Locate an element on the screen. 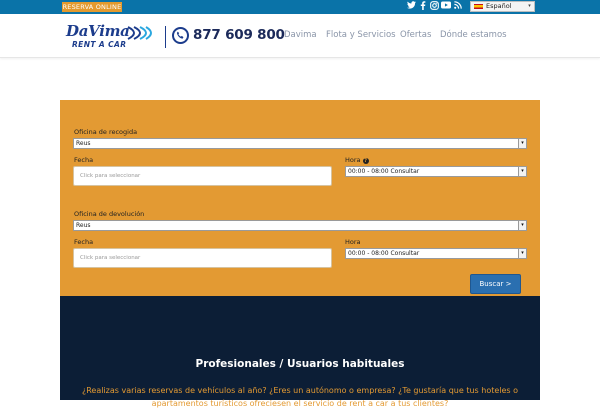 The height and width of the screenshot is (410, 600). phone-number: 877 609 800 is located at coordinates (239, 35).